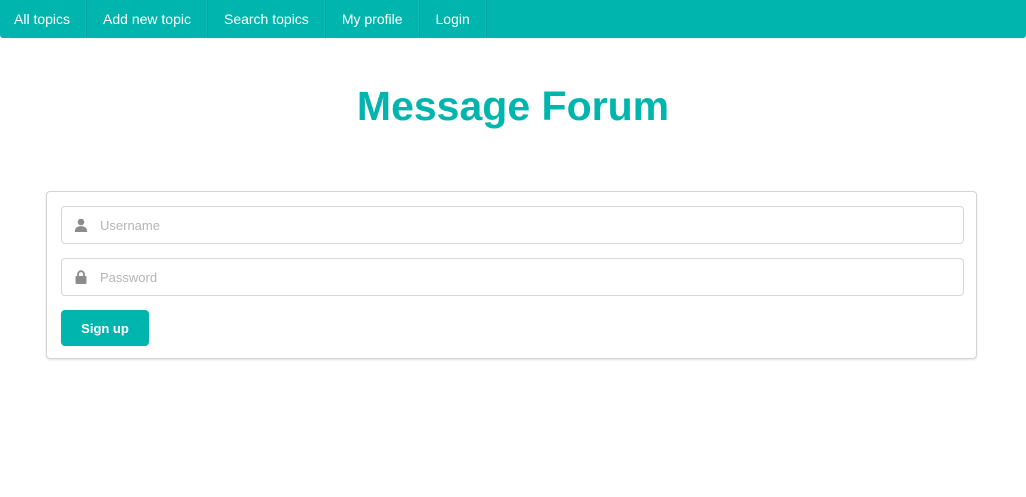 This screenshot has height=497, width=1026. What do you see at coordinates (81, 225) in the screenshot?
I see `user-icon` at bounding box center [81, 225].